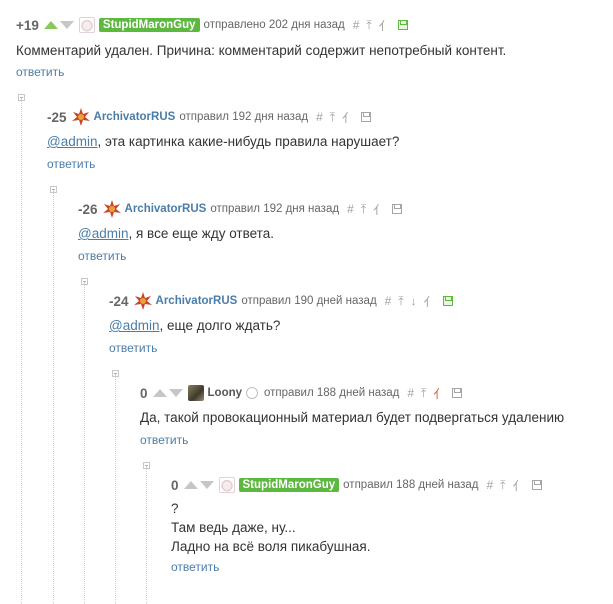 The height and width of the screenshot is (604, 613). Describe the element at coordinates (252, 393) in the screenshot. I see `status-icon` at that location.